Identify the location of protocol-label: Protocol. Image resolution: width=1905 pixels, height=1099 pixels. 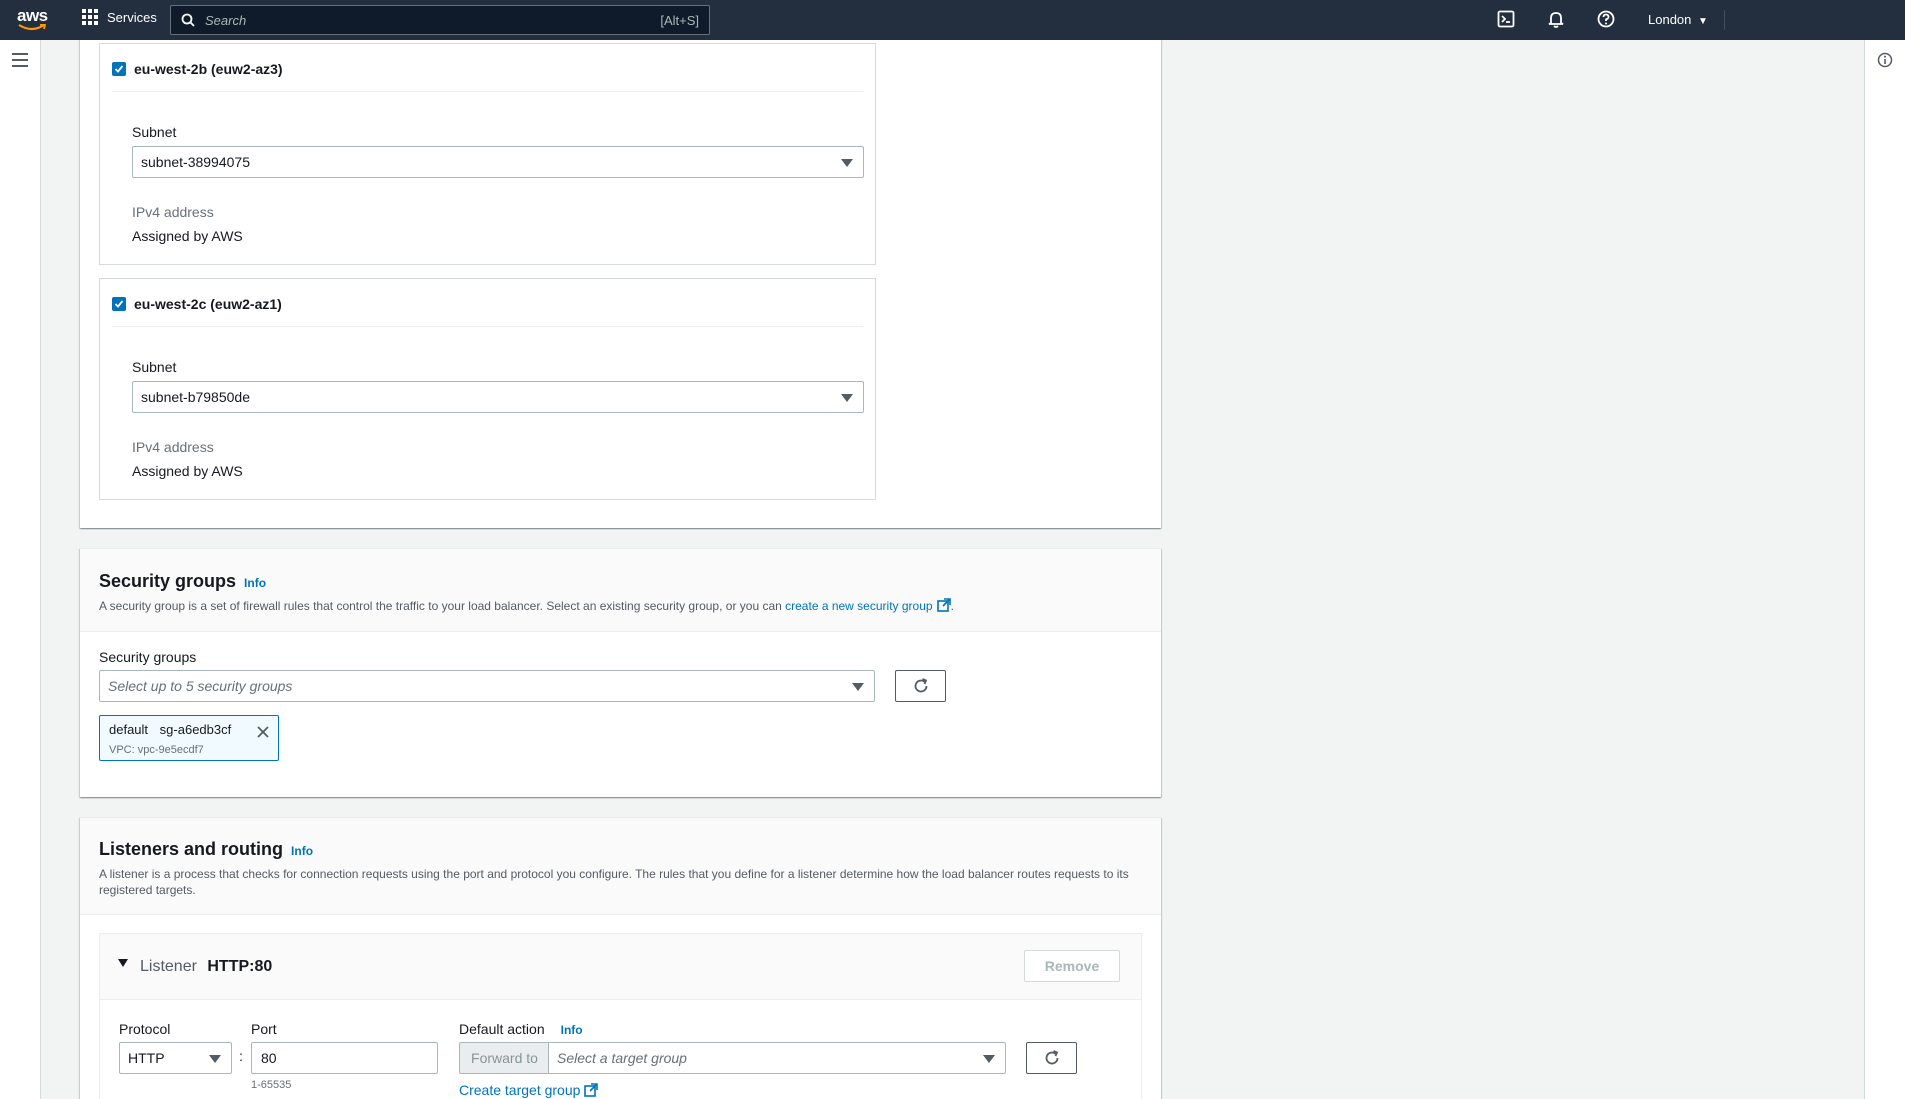
(145, 1029).